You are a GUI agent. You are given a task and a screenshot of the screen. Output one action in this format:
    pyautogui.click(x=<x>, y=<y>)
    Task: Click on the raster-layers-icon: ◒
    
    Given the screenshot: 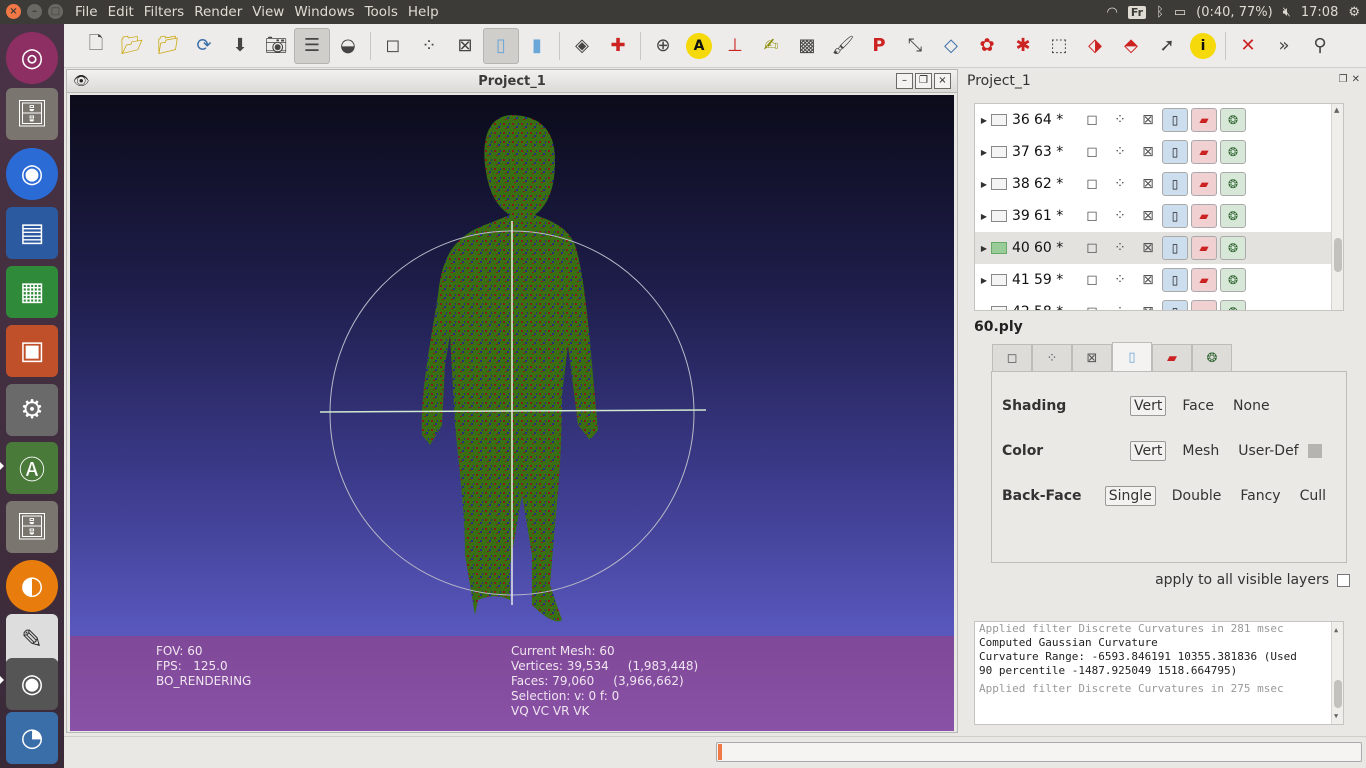 What is the action you would take?
    pyautogui.click(x=348, y=46)
    